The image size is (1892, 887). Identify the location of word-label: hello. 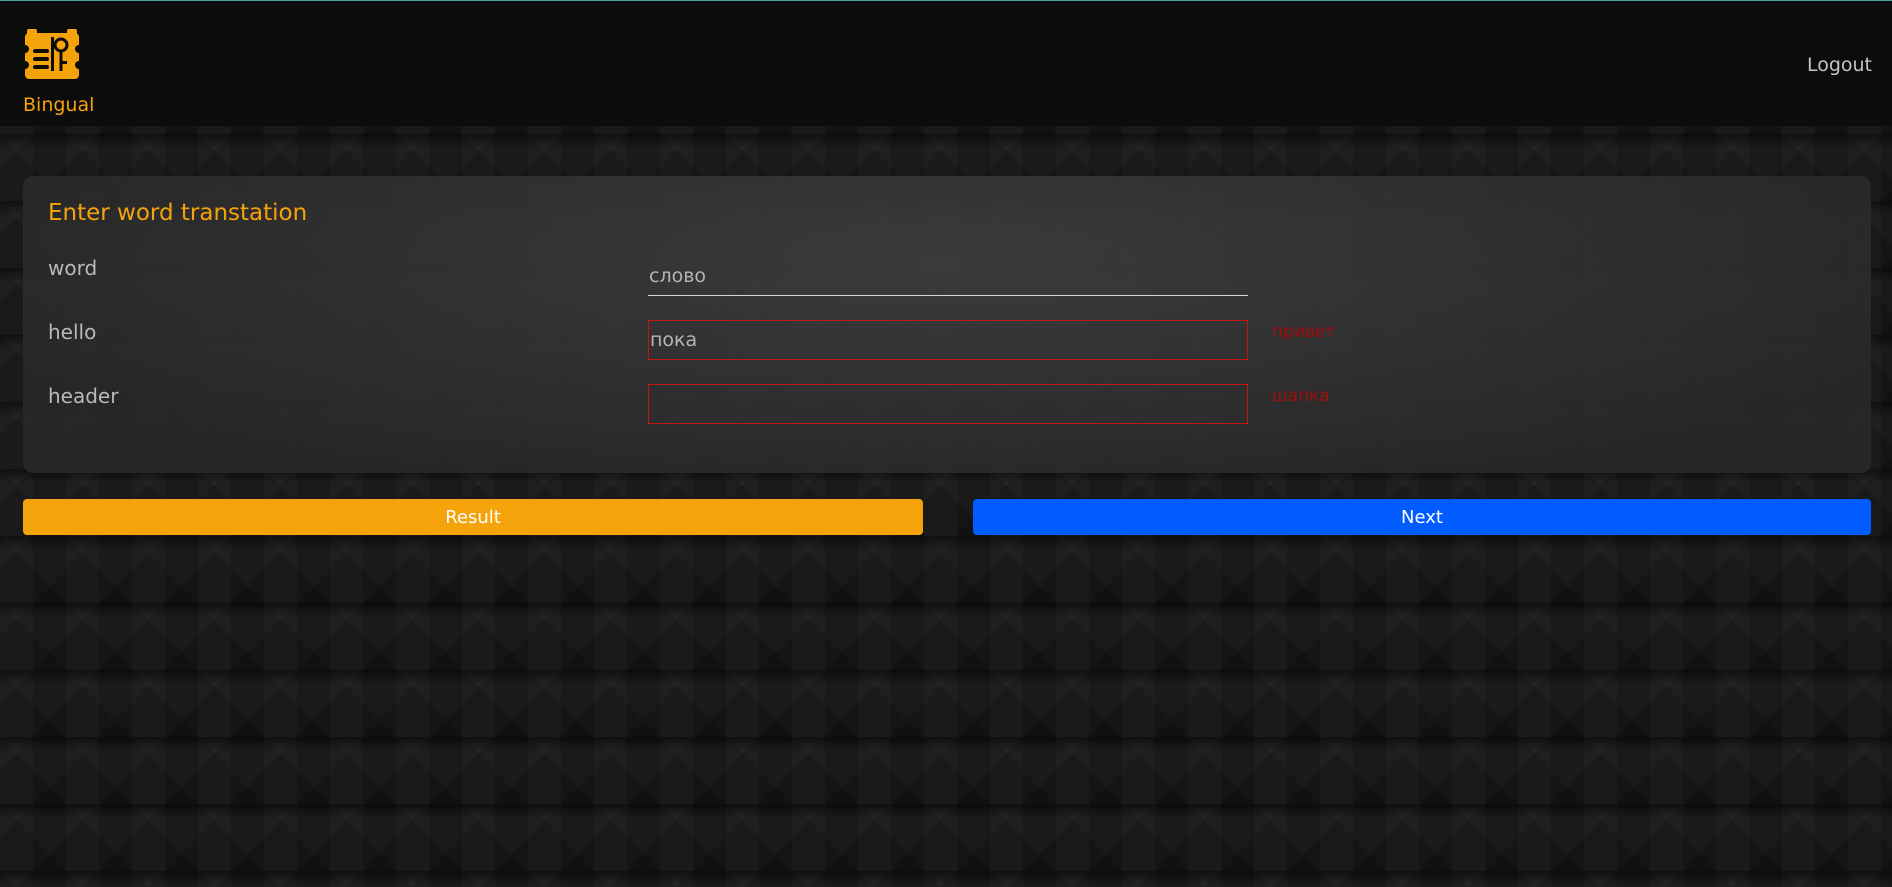
(72, 332).